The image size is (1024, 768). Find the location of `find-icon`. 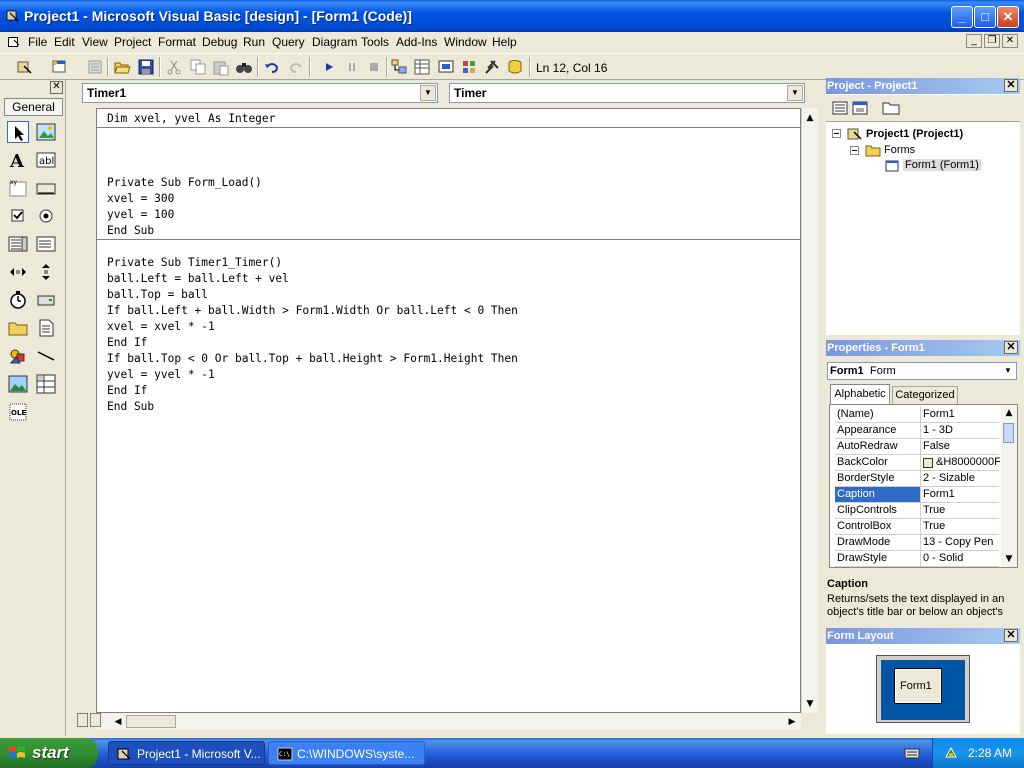

find-icon is located at coordinates (244, 67).